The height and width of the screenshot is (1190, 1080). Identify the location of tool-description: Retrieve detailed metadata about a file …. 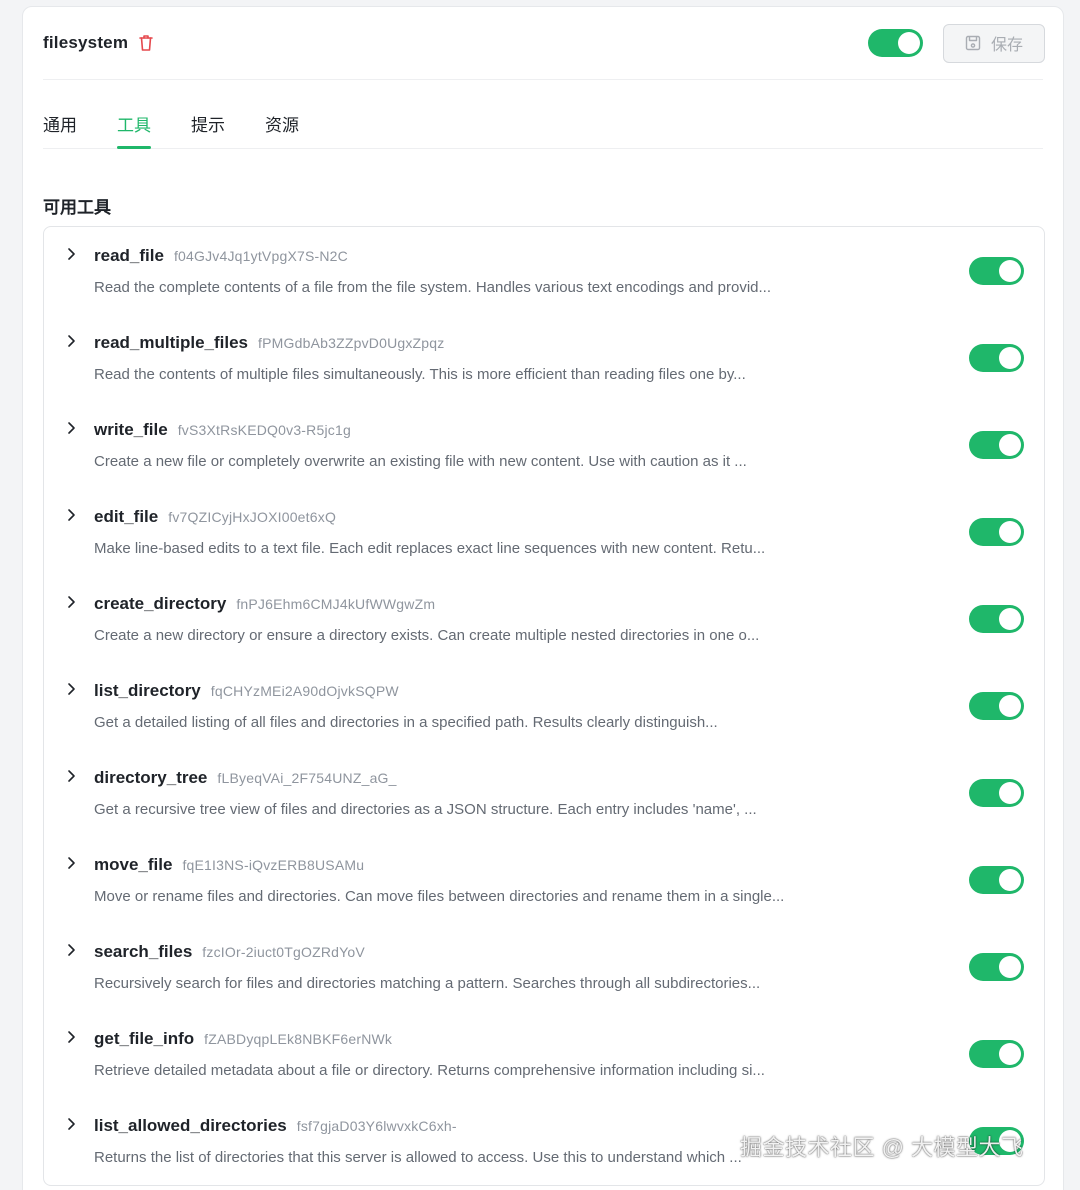
(429, 1070).